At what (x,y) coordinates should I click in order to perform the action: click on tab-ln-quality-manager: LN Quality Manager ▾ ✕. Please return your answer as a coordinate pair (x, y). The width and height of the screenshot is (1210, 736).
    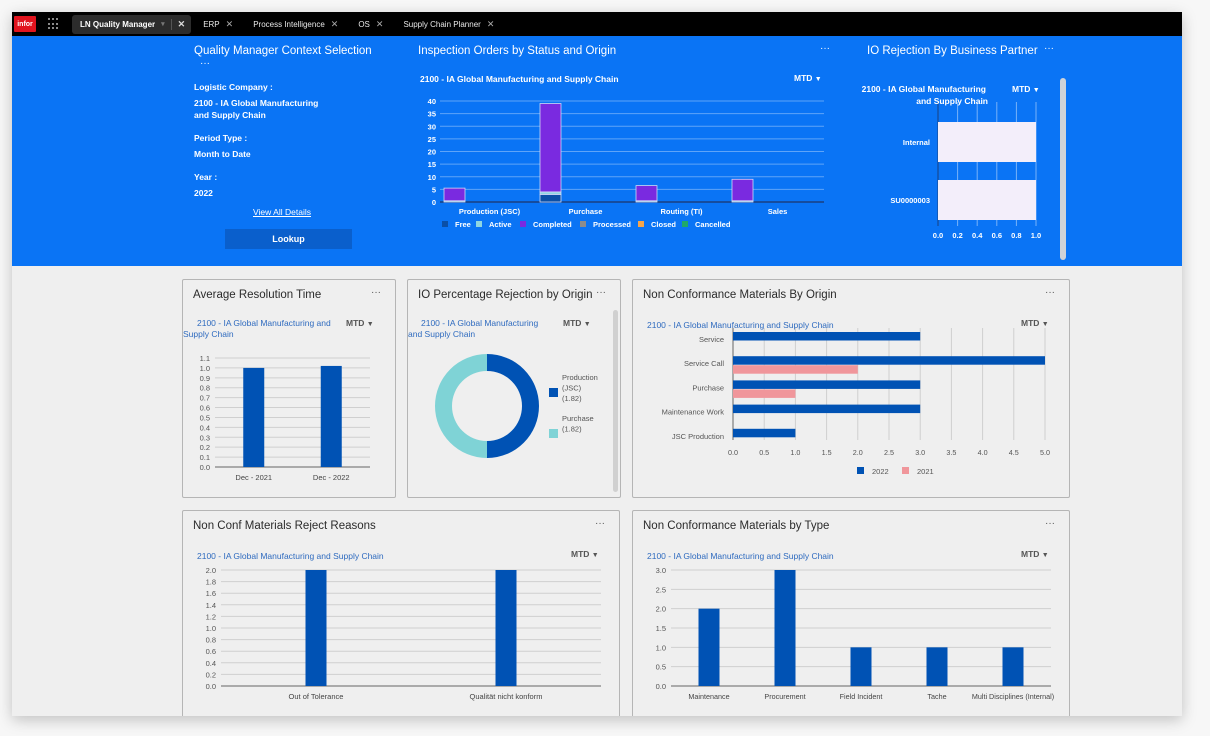
    Looking at the image, I should click on (132, 24).